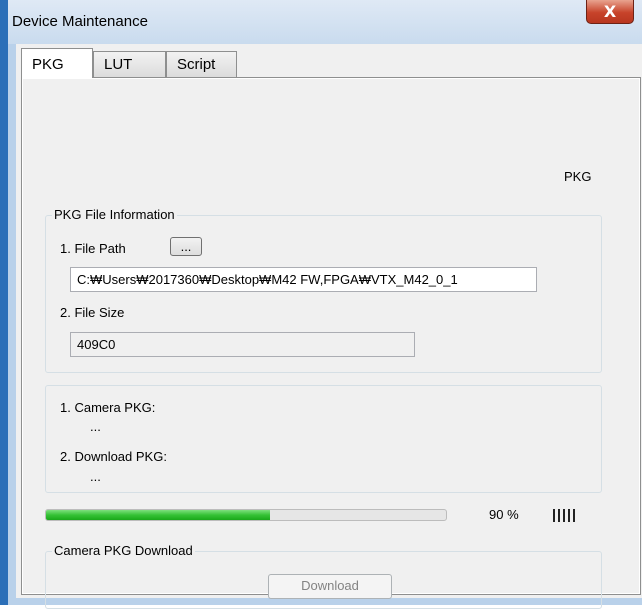  I want to click on pkg-header-label: PKG, so click(578, 176).